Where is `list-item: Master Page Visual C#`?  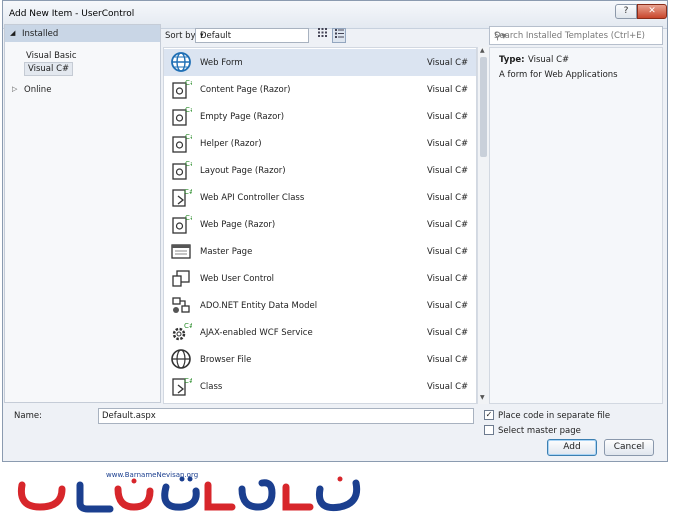 list-item: Master Page Visual C# is located at coordinates (320, 251).